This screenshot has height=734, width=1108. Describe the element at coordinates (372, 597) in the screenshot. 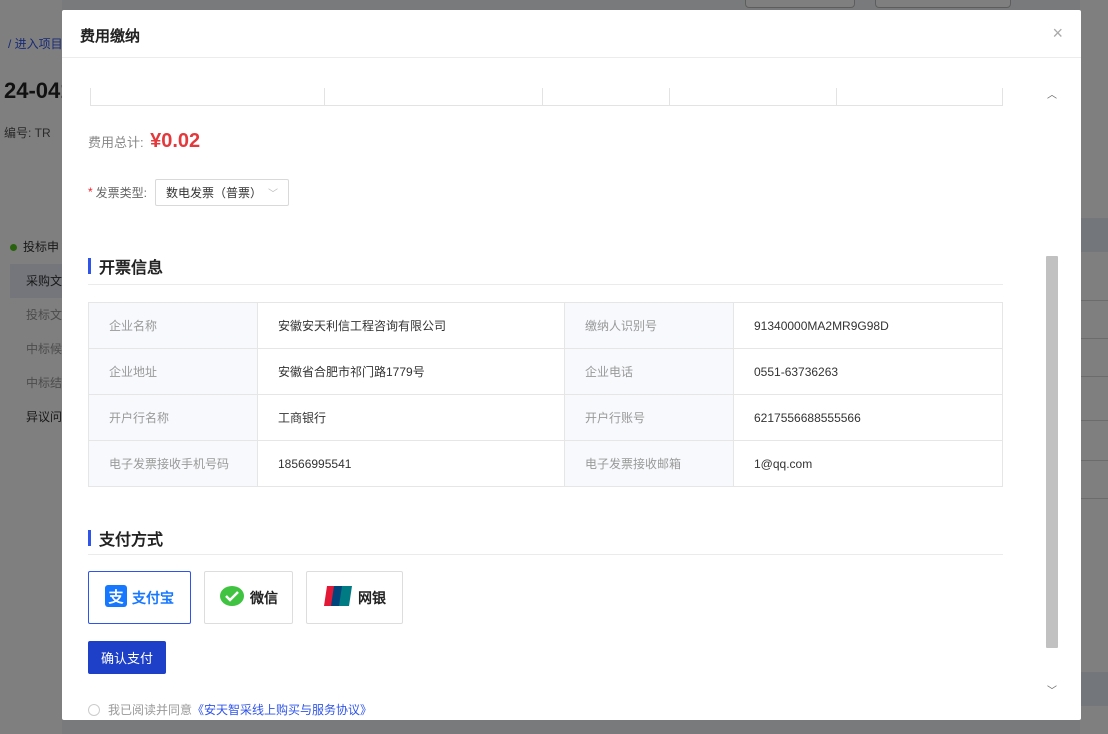

I see `pay-option-label: 网银` at that location.